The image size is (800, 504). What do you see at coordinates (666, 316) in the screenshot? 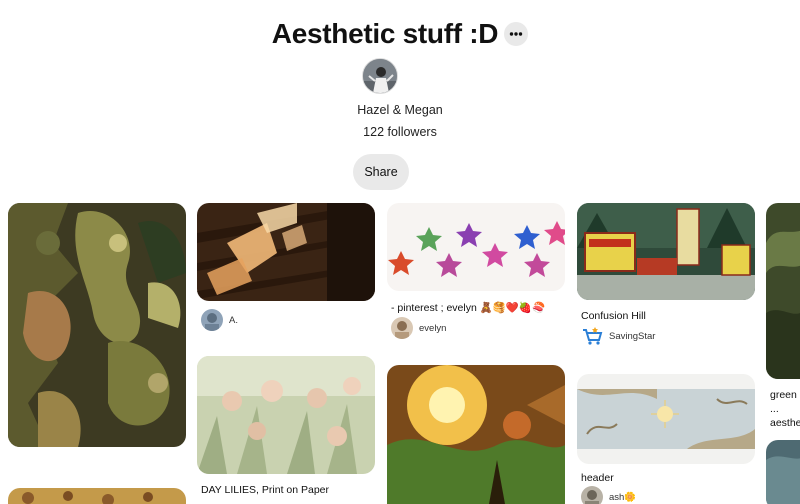
I see `pin-title: Confusion Hill` at bounding box center [666, 316].